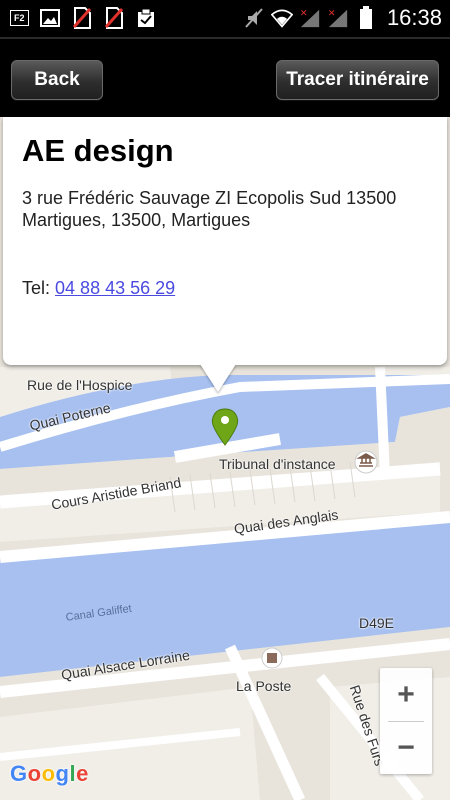  I want to click on zoom-controls: + −, so click(406, 721).